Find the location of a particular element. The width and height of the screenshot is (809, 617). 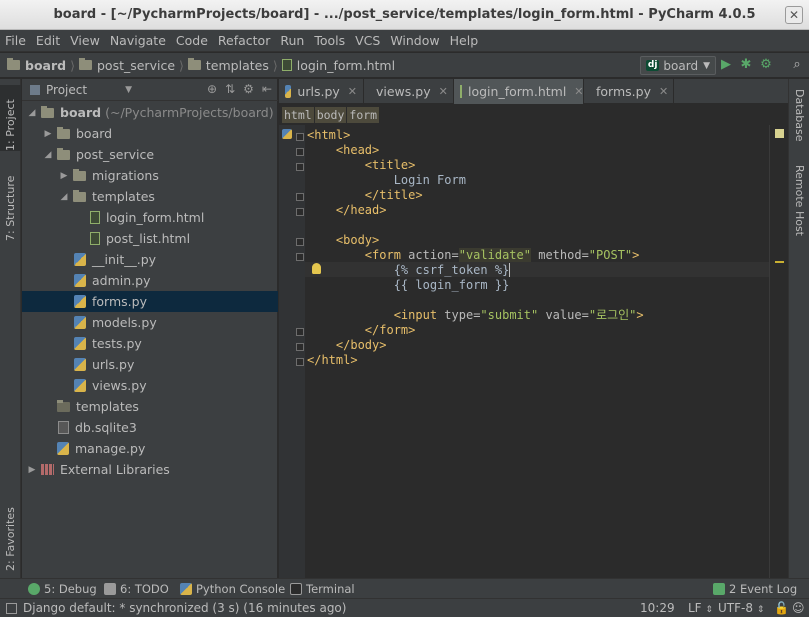

search-icon: ⌕ is located at coordinates (797, 65).